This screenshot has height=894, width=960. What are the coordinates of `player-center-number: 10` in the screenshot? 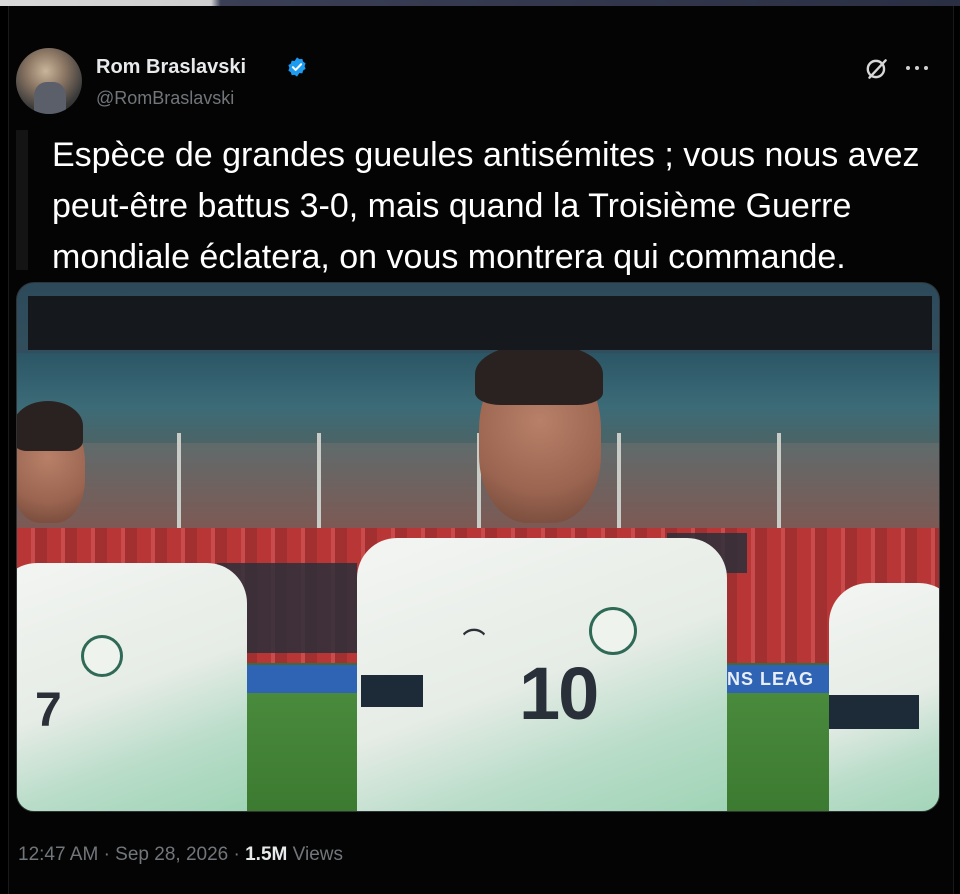 It's located at (559, 693).